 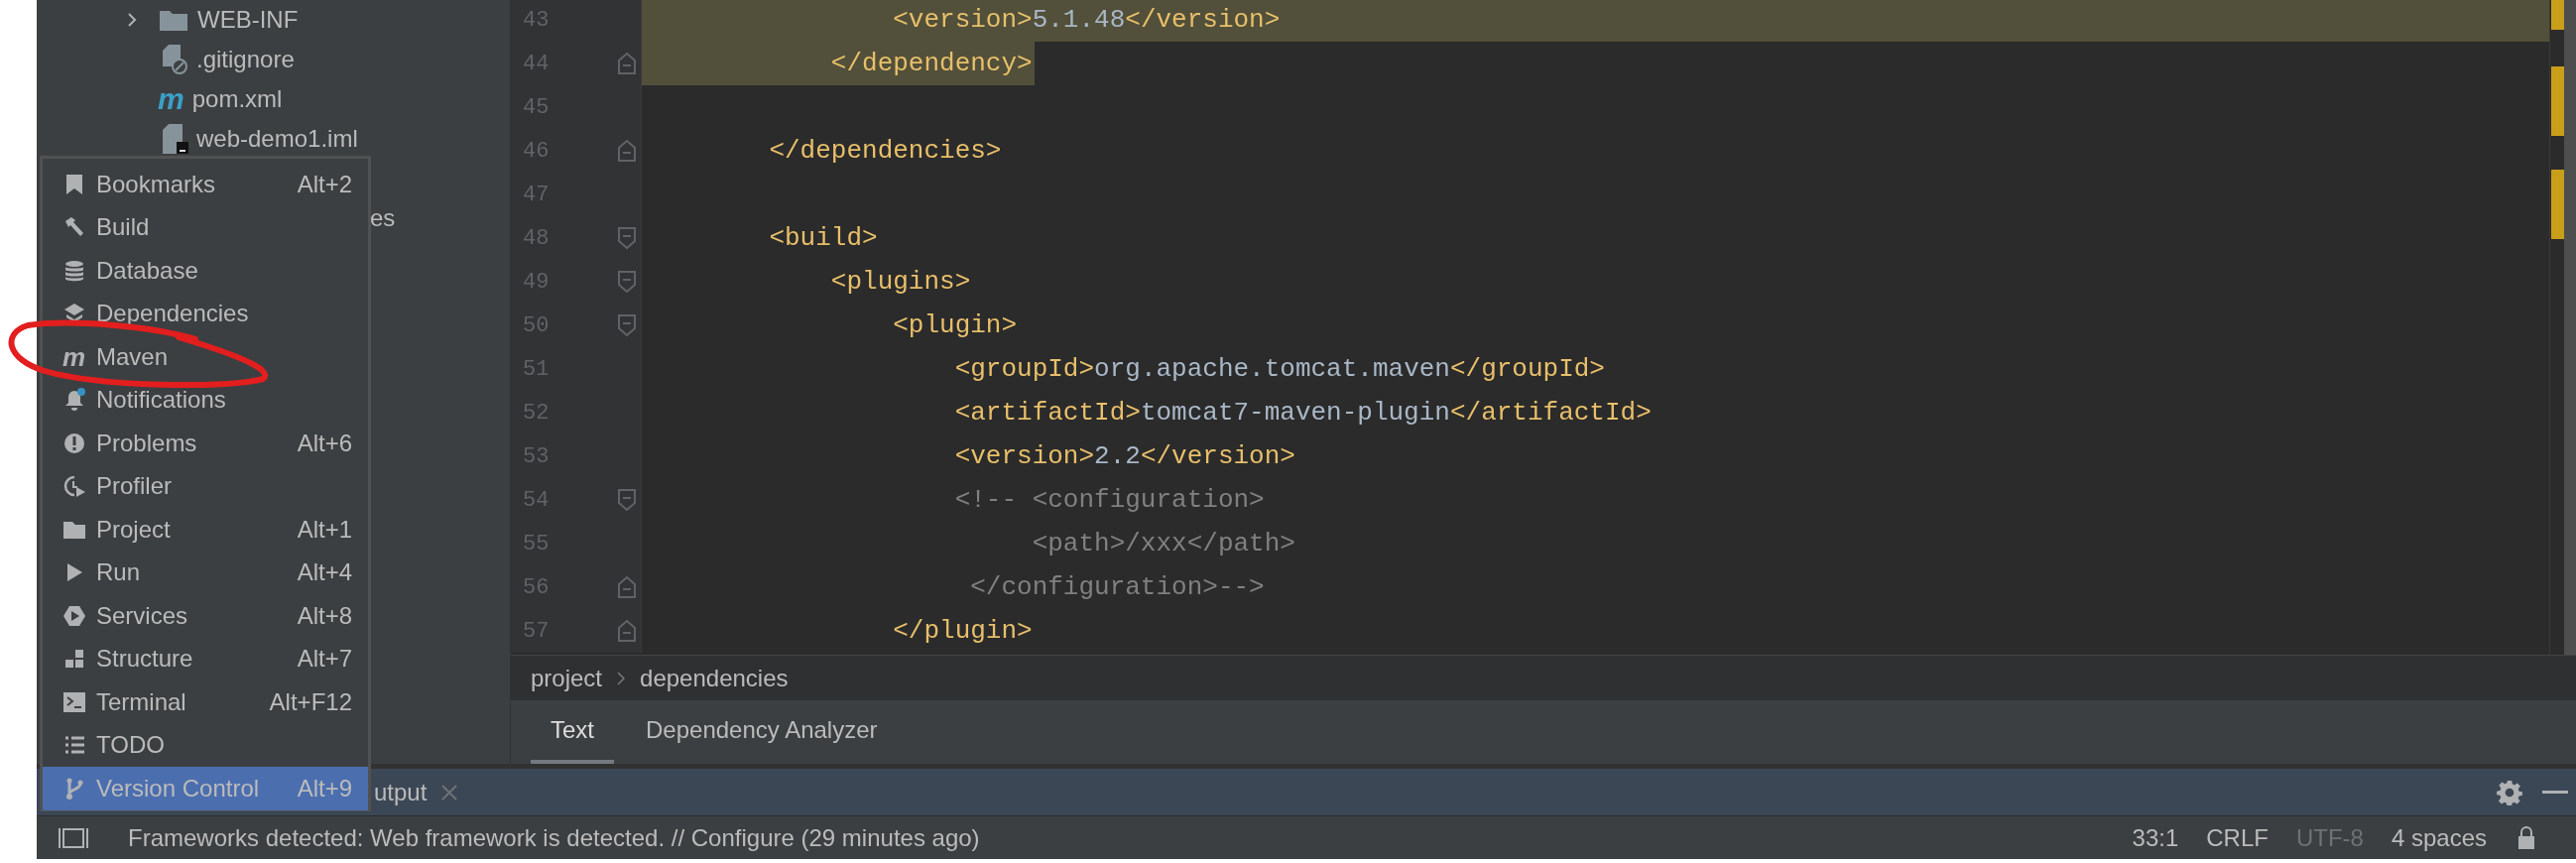 I want to click on shortcut-label: Alt+6, so click(x=324, y=443).